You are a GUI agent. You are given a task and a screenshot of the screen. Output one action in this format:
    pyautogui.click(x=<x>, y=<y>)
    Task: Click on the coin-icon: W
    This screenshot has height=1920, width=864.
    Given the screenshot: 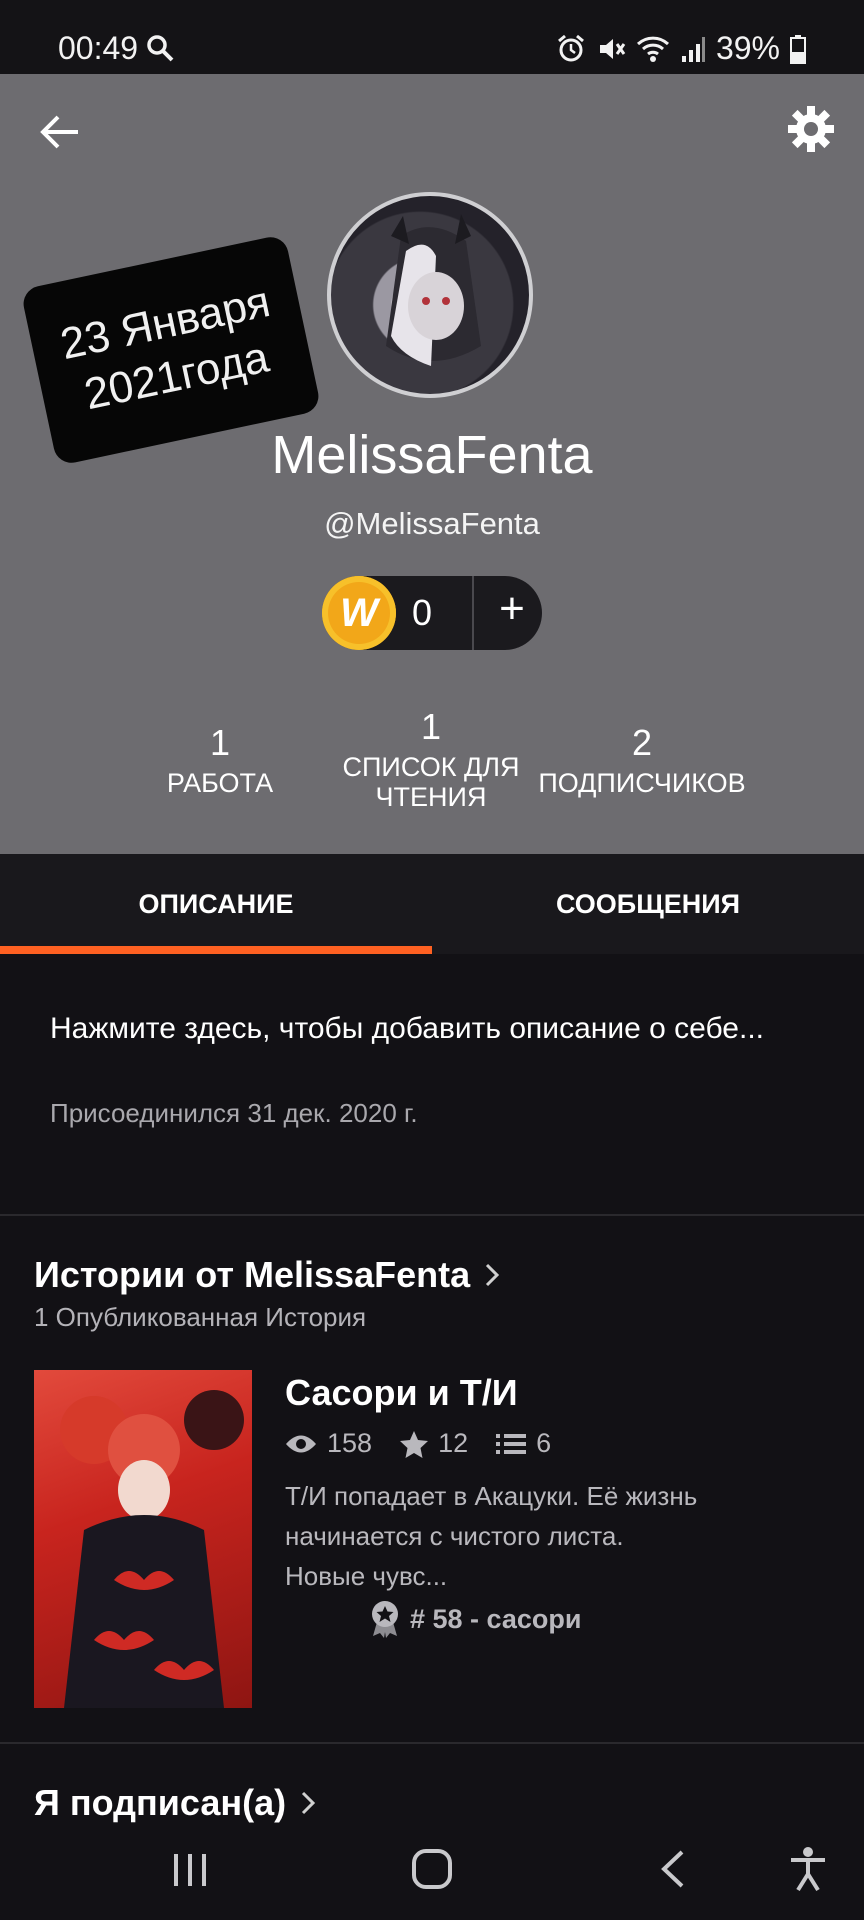 What is the action you would take?
    pyautogui.click(x=359, y=613)
    